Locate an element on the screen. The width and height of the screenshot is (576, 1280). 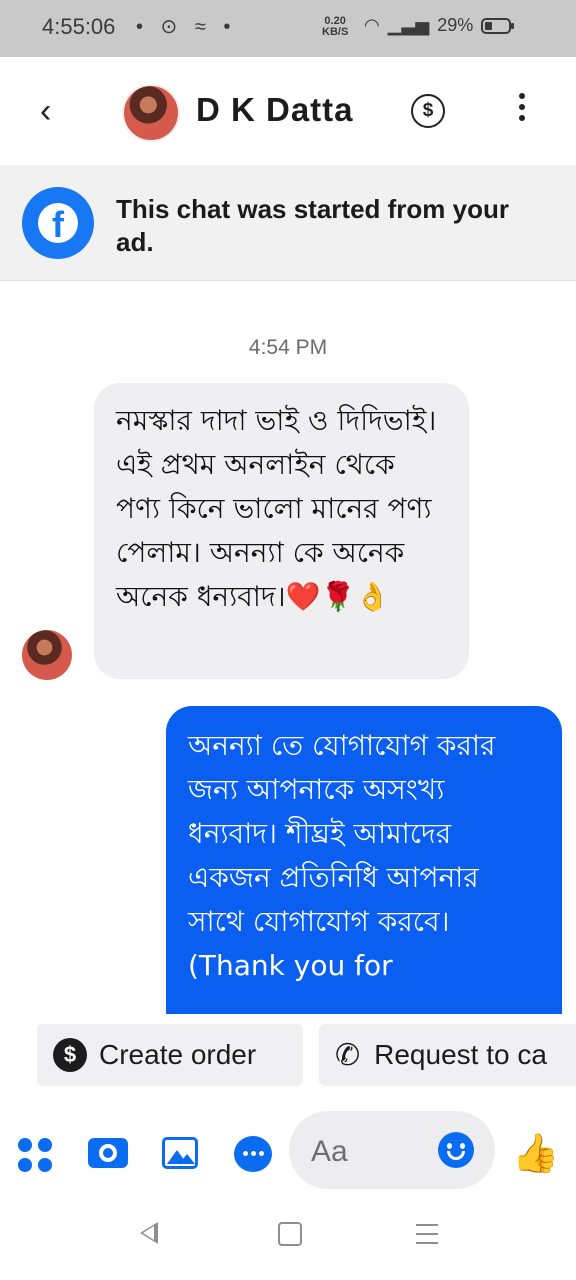
notification-icons: • ⊙ ≈ • is located at coordinates (186, 27).